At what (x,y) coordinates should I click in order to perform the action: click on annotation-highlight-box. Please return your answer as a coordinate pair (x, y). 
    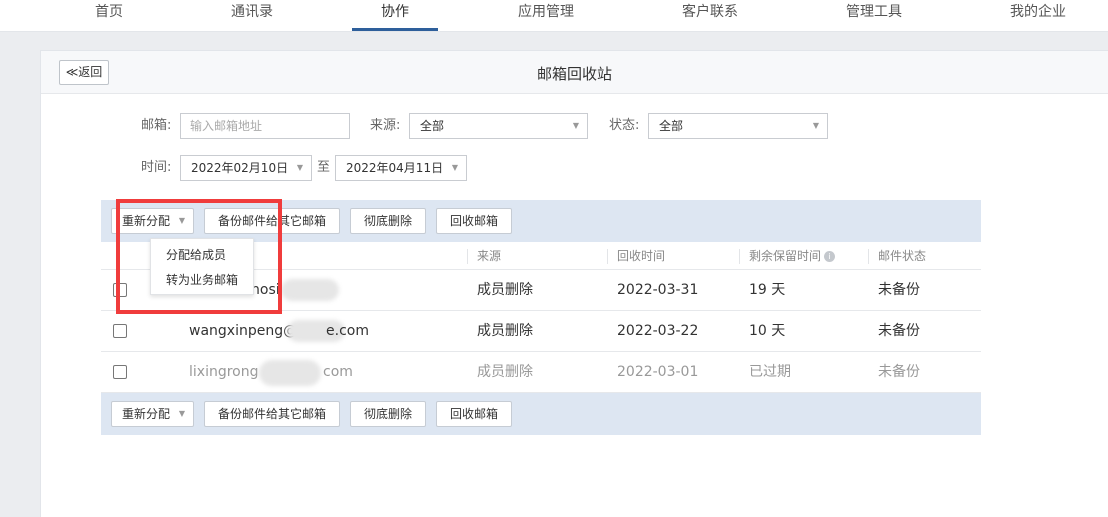
    Looking at the image, I should click on (199, 256).